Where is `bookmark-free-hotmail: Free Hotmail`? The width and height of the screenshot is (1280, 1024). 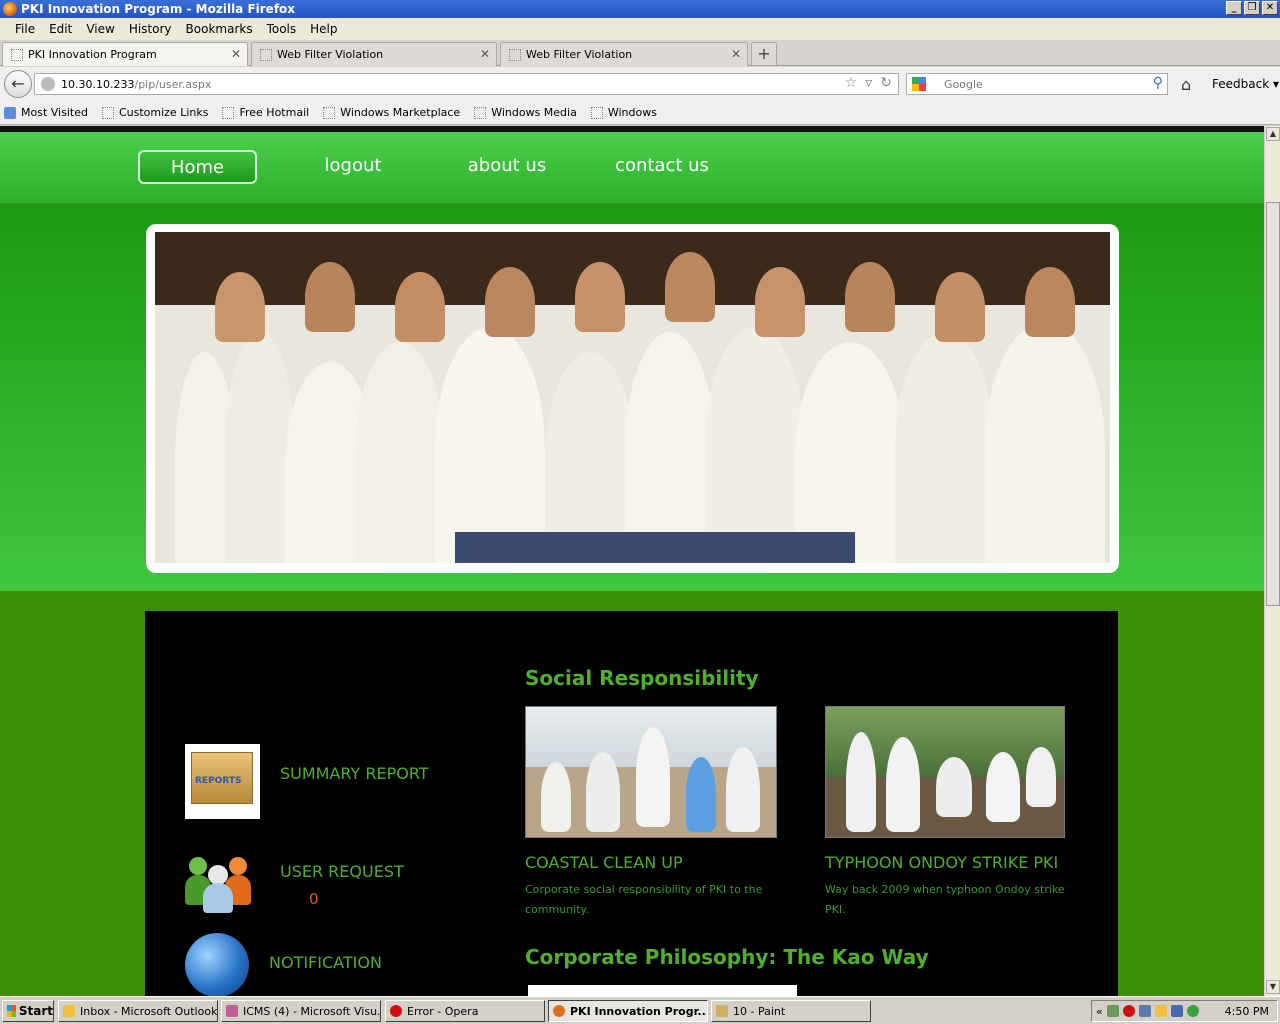 bookmark-free-hotmail: Free Hotmail is located at coordinates (265, 112).